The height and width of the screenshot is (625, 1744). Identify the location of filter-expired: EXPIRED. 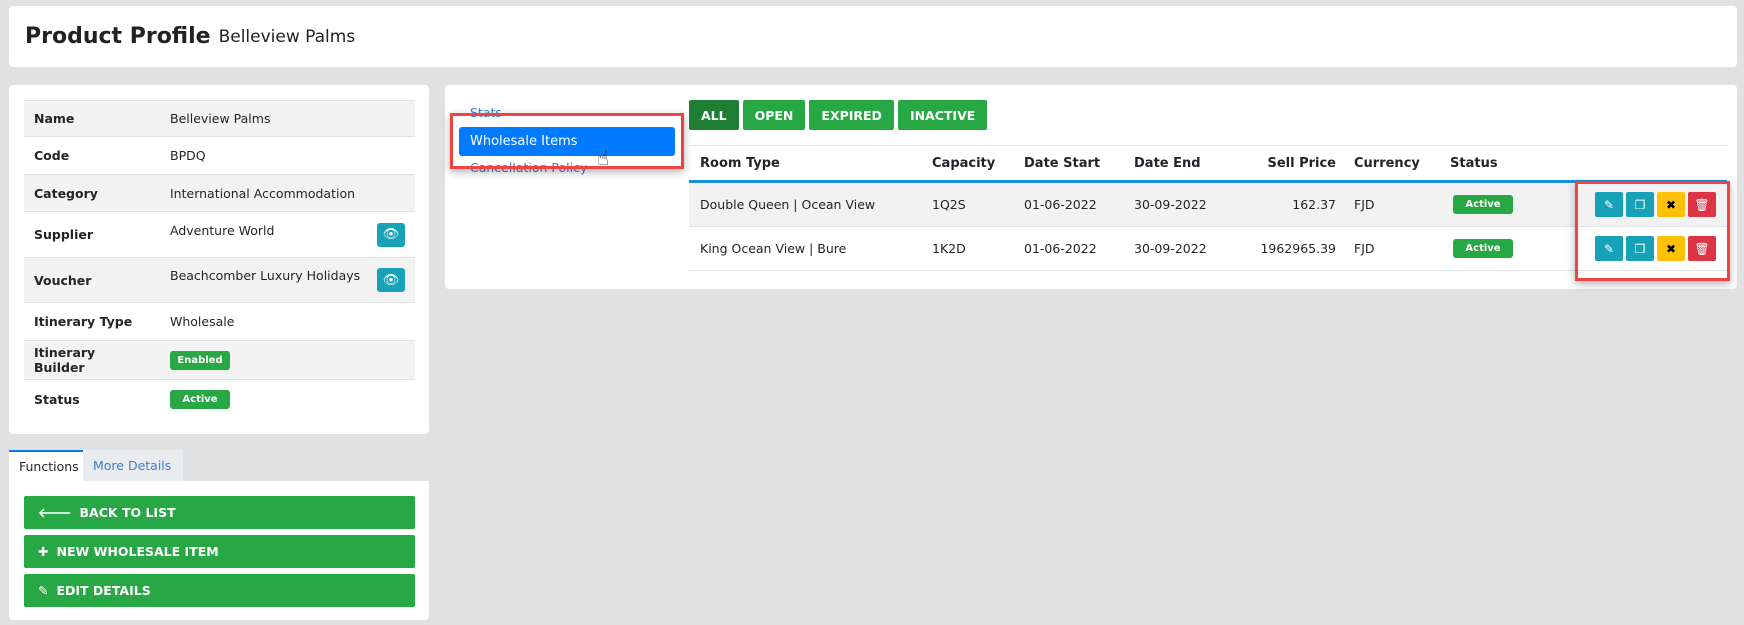
(851, 115).